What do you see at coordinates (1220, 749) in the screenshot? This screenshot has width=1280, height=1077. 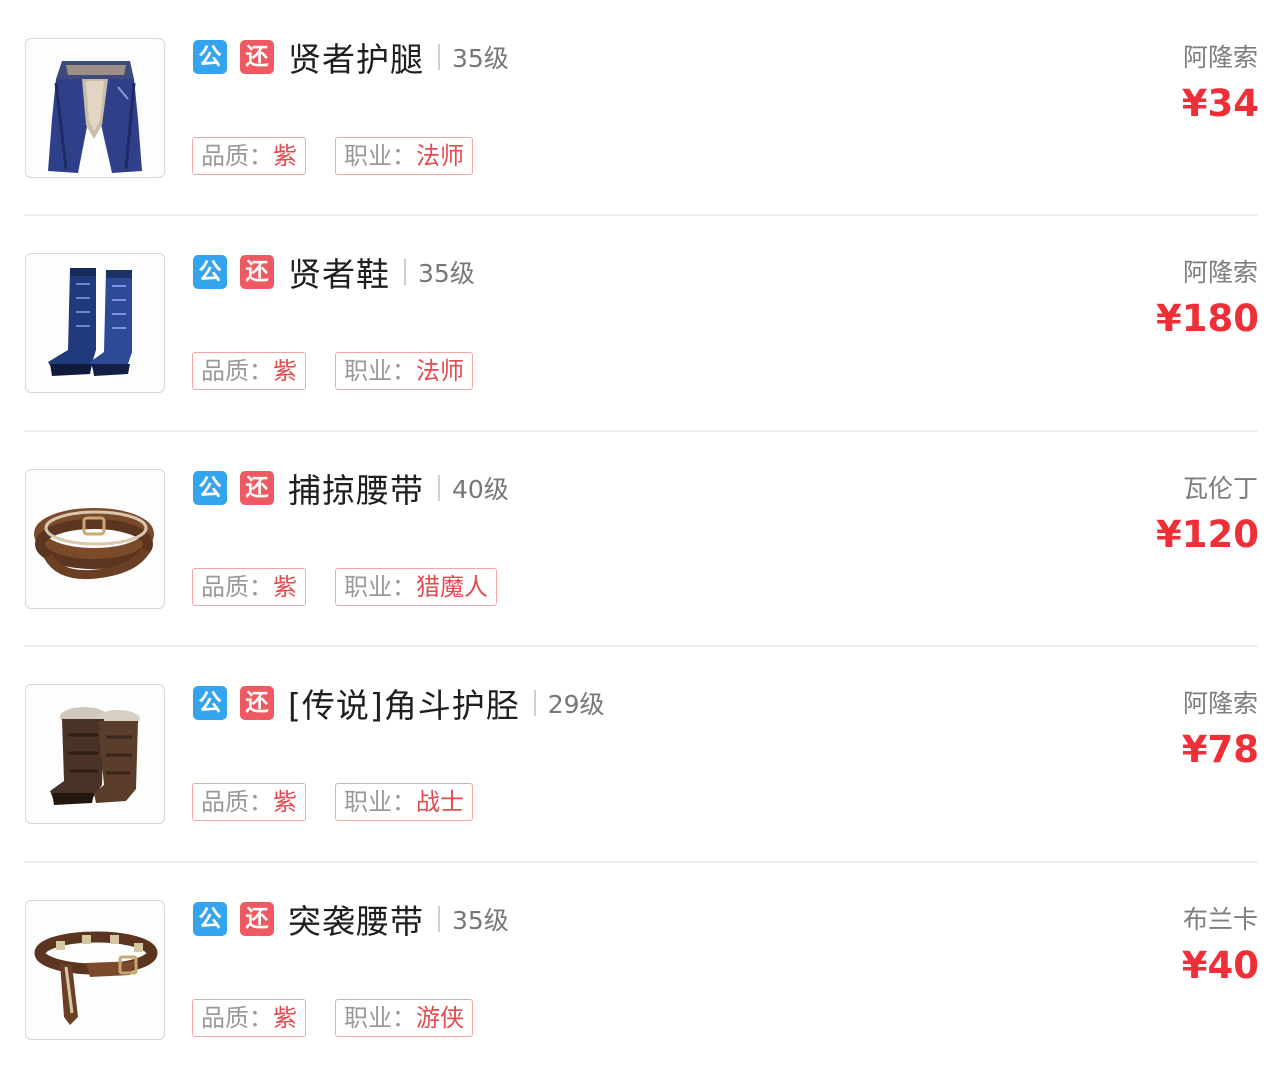 I see `price: ¥78` at bounding box center [1220, 749].